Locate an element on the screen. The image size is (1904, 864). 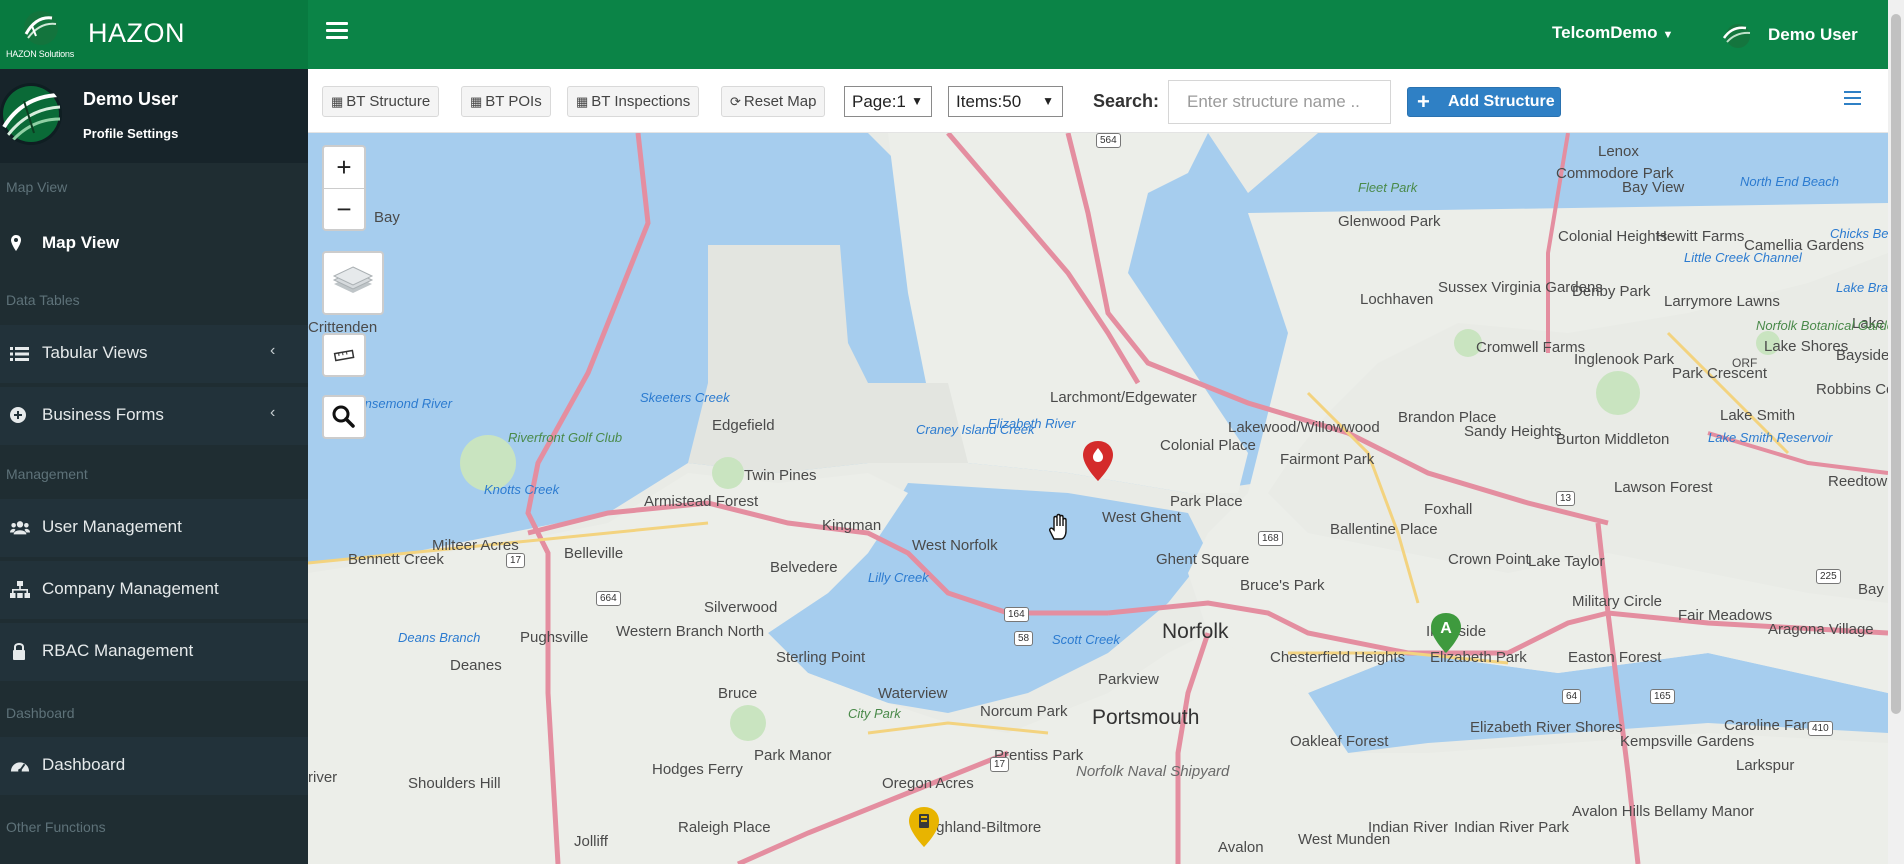
map-label: Hewitt Farms is located at coordinates (1700, 236).